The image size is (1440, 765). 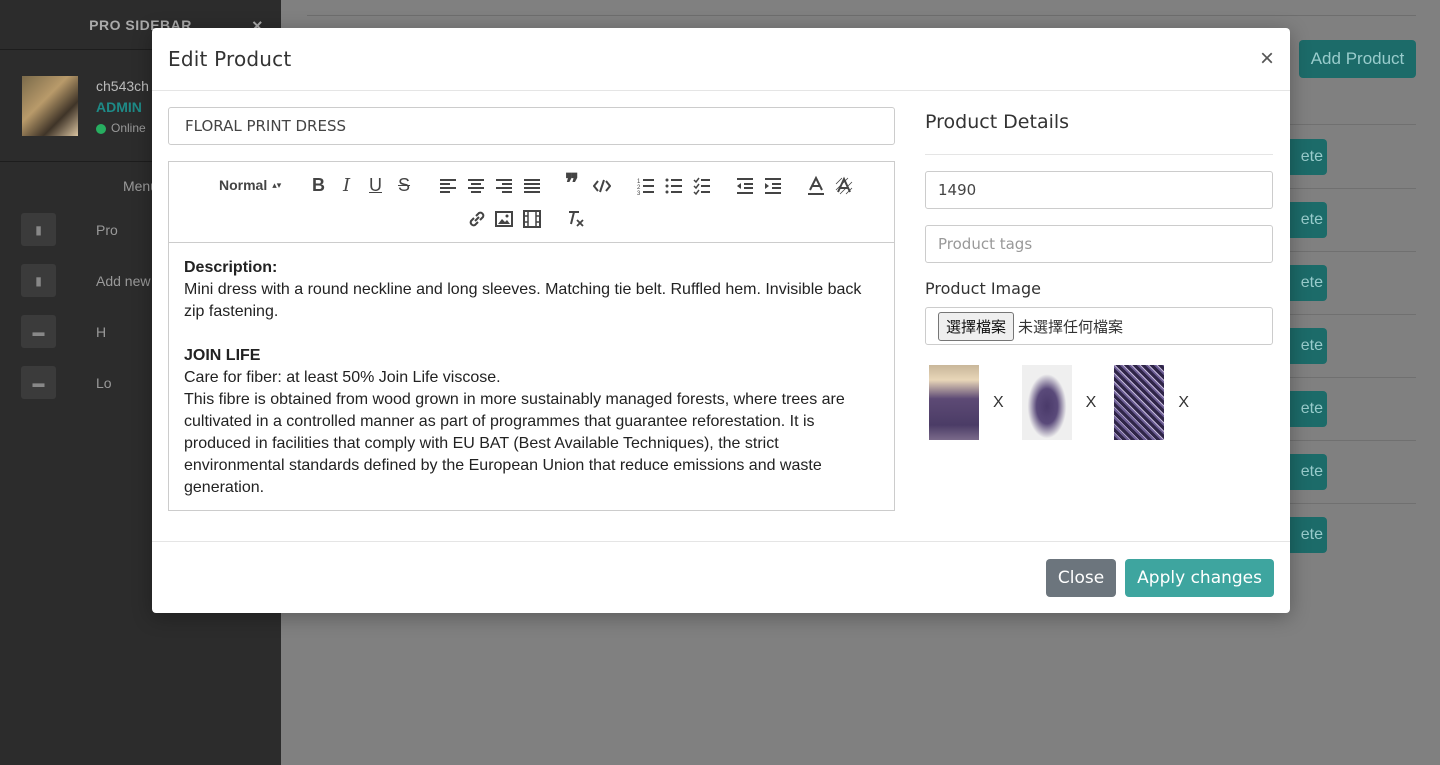 I want to click on close-icon: ×, so click(x=1267, y=59).